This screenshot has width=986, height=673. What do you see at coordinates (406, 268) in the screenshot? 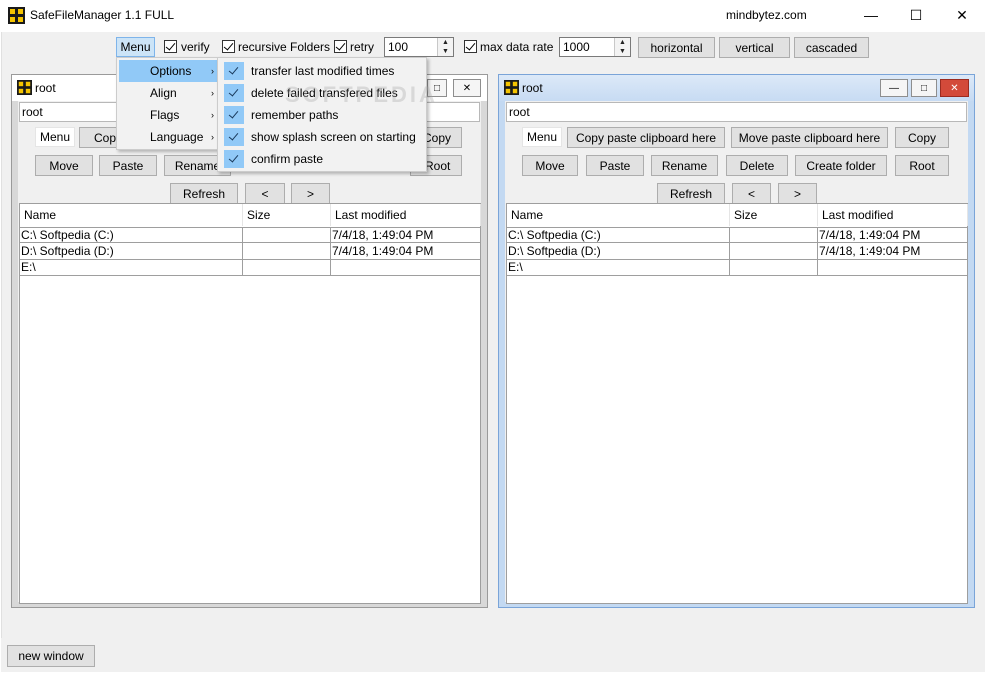
I see `cell-modified` at bounding box center [406, 268].